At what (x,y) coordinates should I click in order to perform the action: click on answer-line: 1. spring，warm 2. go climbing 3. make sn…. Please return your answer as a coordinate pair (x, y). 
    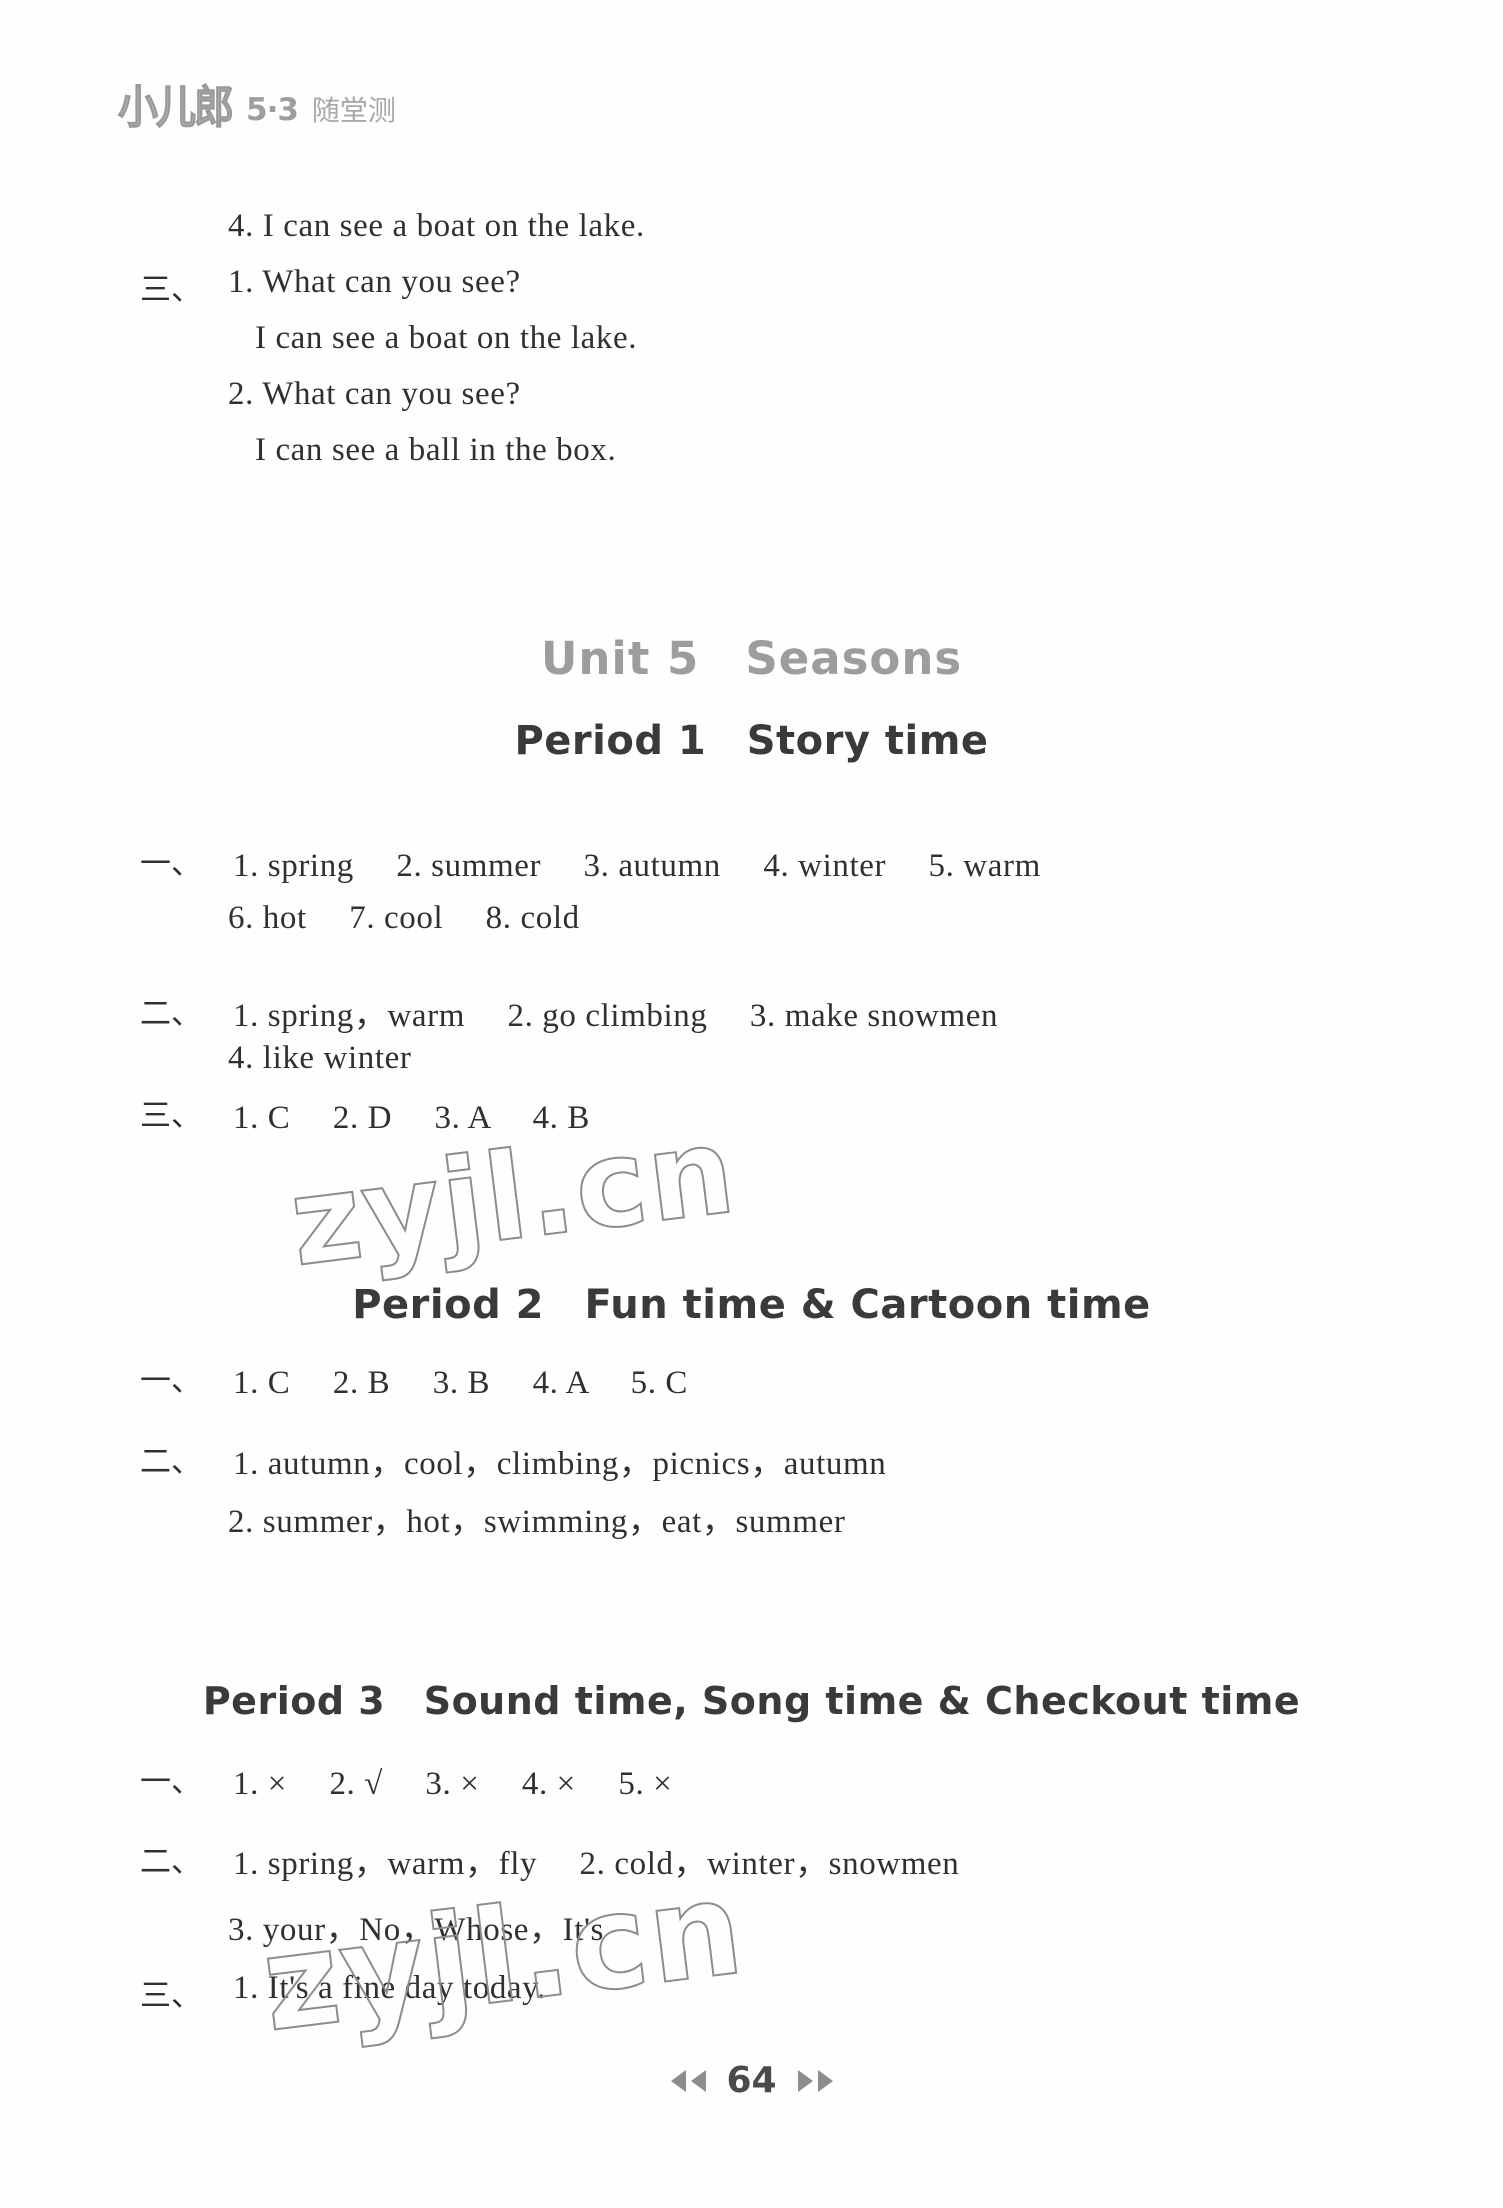
    Looking at the image, I should click on (616, 1016).